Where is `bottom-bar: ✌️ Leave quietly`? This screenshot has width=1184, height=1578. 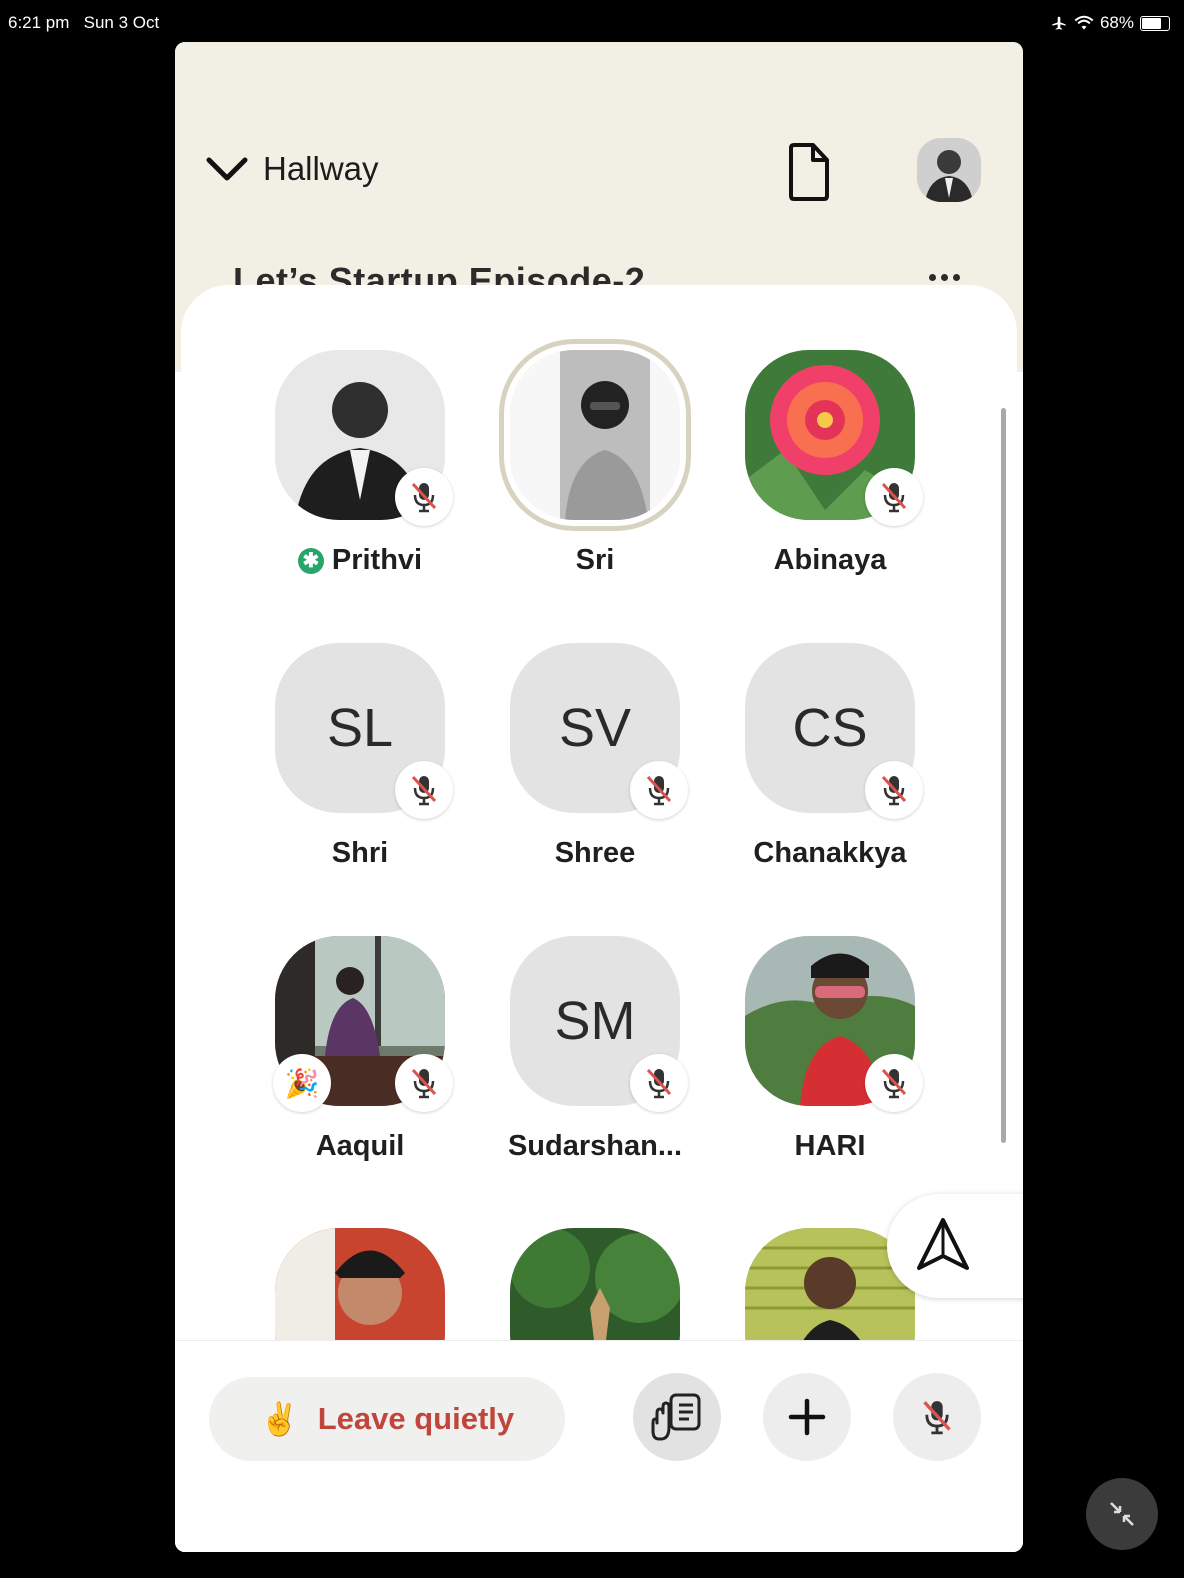
bottom-bar: ✌️ Leave quietly is located at coordinates (599, 1446).